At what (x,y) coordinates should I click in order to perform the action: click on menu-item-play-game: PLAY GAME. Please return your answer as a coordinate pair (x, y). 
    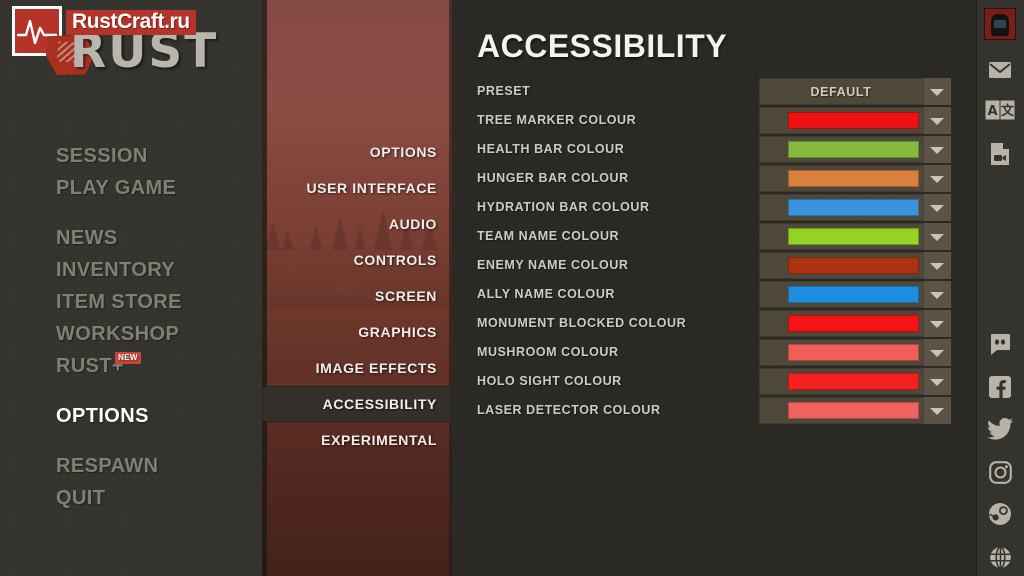
    Looking at the image, I should click on (131, 188).